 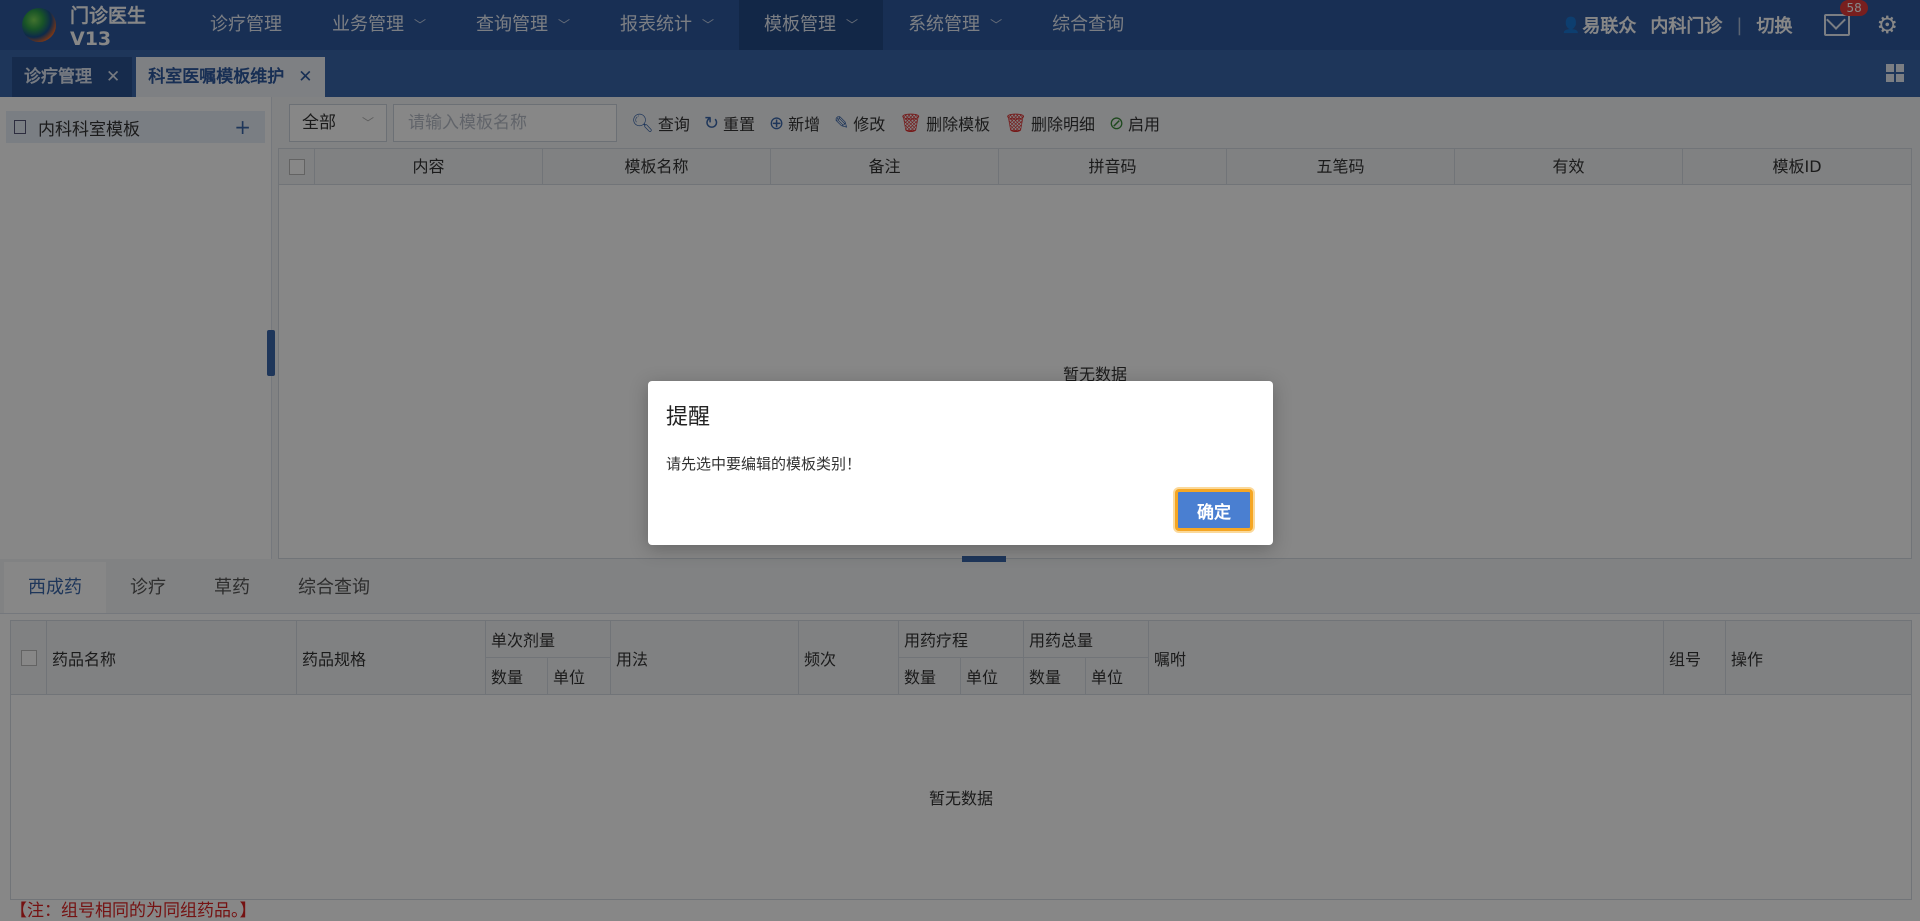 What do you see at coordinates (1214, 510) in the screenshot?
I see `confirm-button: 确定` at bounding box center [1214, 510].